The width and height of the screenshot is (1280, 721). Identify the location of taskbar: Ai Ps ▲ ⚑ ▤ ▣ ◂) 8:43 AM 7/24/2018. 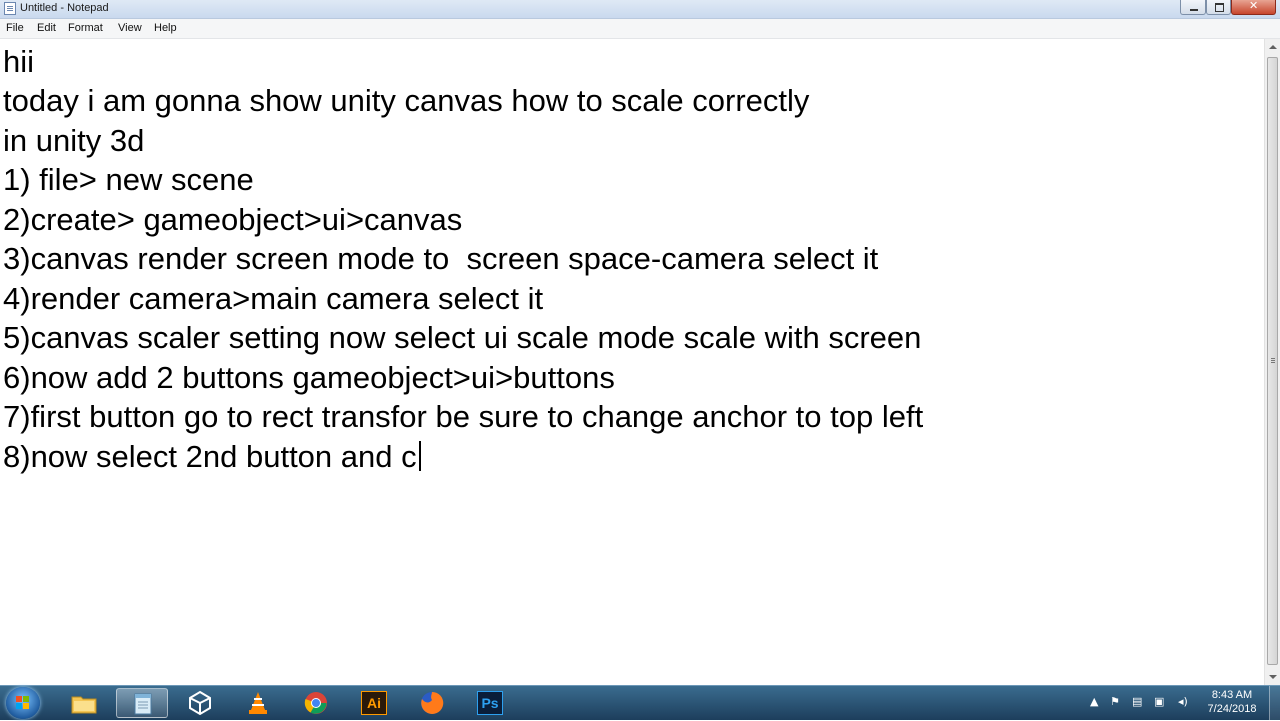
(640, 703).